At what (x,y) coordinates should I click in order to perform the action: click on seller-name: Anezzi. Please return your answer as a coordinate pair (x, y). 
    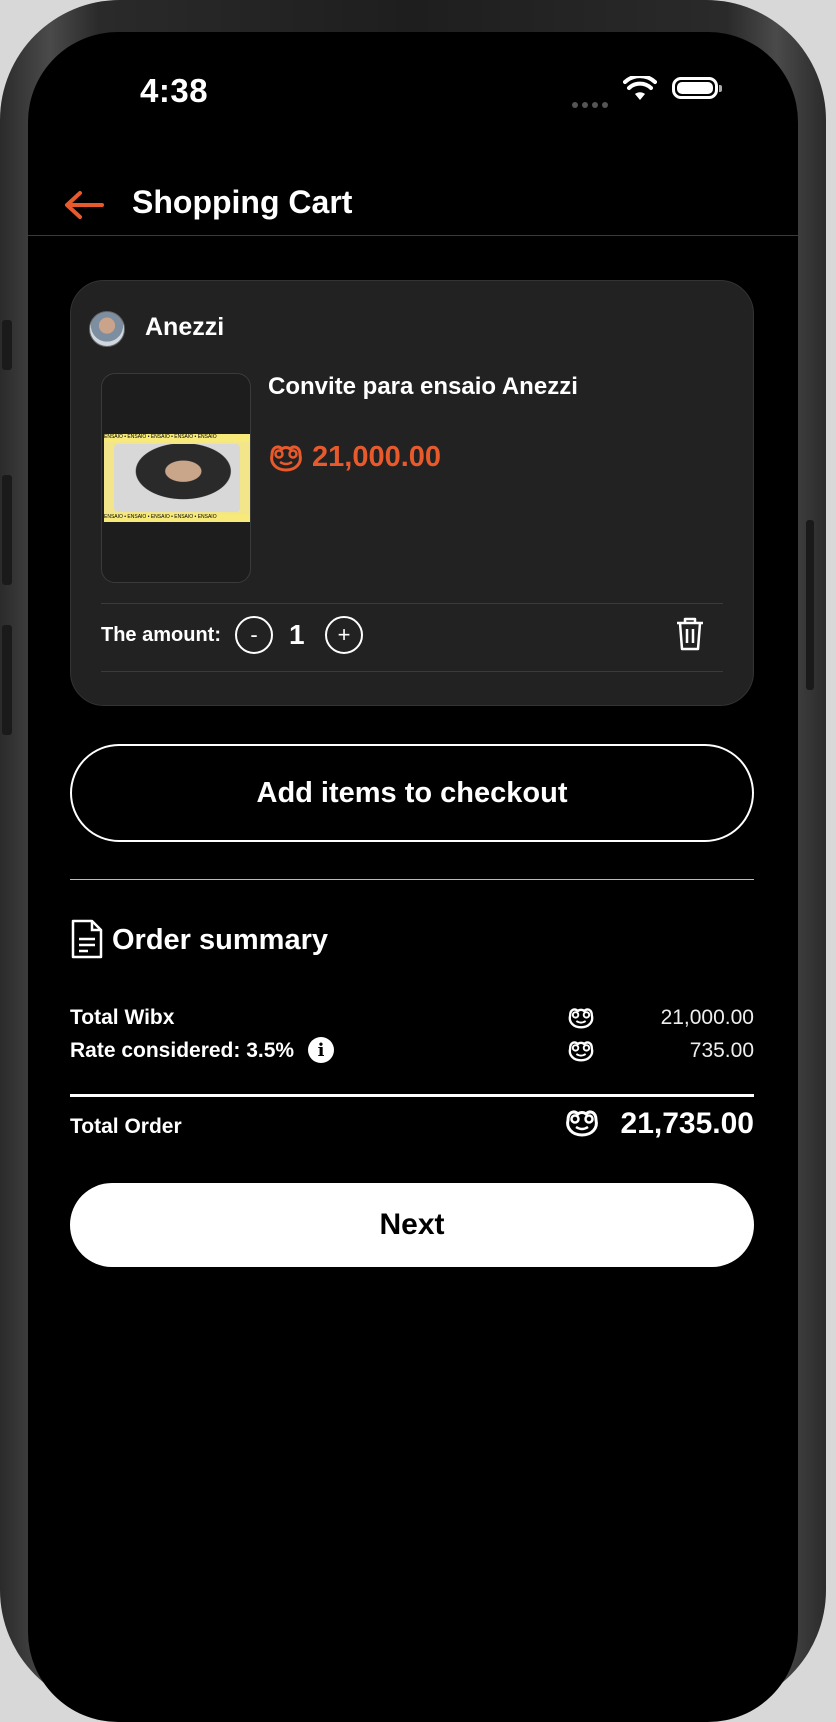
    Looking at the image, I should click on (185, 327).